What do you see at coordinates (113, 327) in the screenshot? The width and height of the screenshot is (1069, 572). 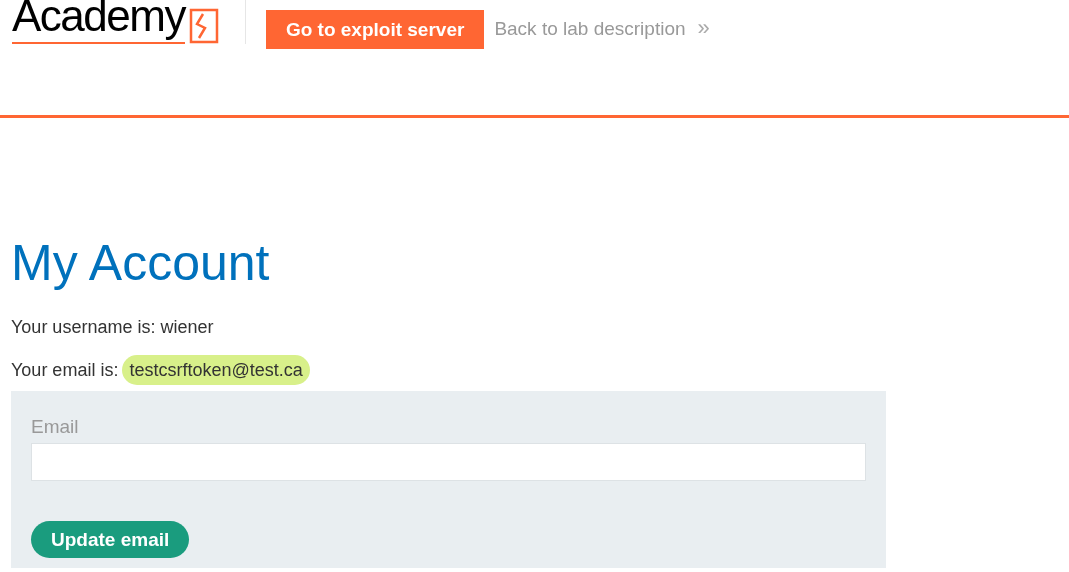 I see `username-text: Your username is: wiener` at bounding box center [113, 327].